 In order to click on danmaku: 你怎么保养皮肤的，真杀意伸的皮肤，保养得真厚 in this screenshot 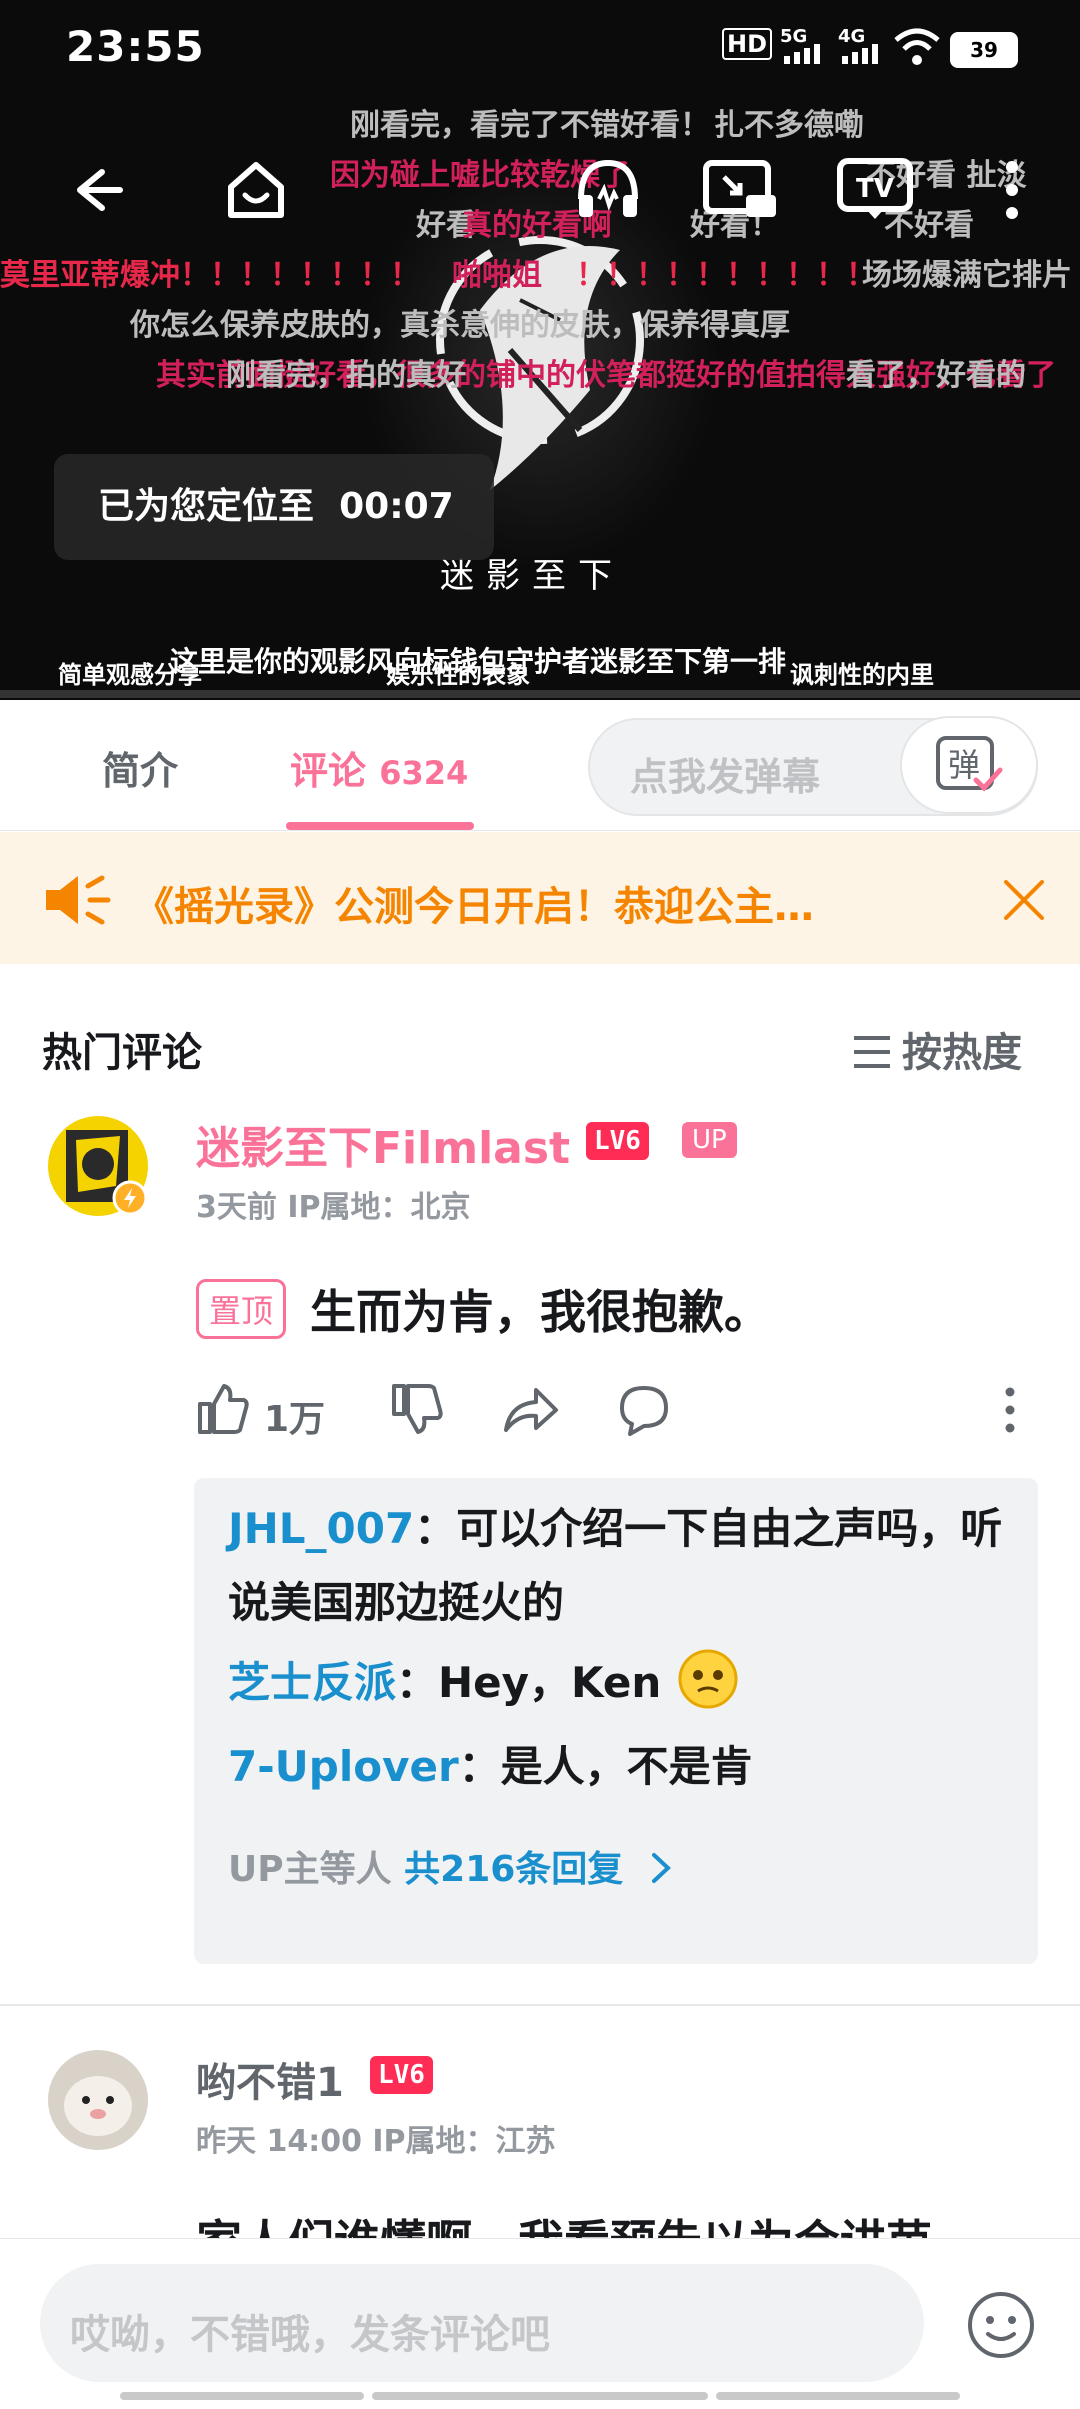, I will do `click(460, 325)`.